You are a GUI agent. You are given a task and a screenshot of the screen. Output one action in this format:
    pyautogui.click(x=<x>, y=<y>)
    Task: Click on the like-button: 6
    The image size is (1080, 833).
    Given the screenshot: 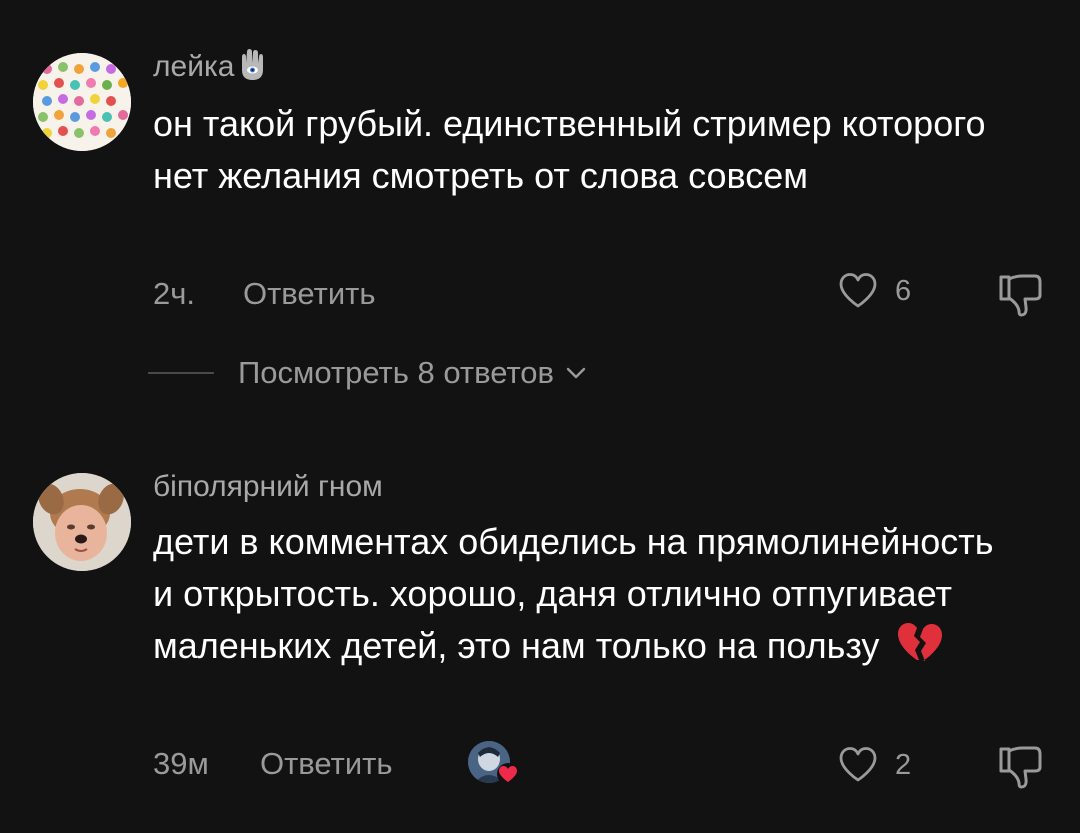 What is the action you would take?
    pyautogui.click(x=874, y=291)
    